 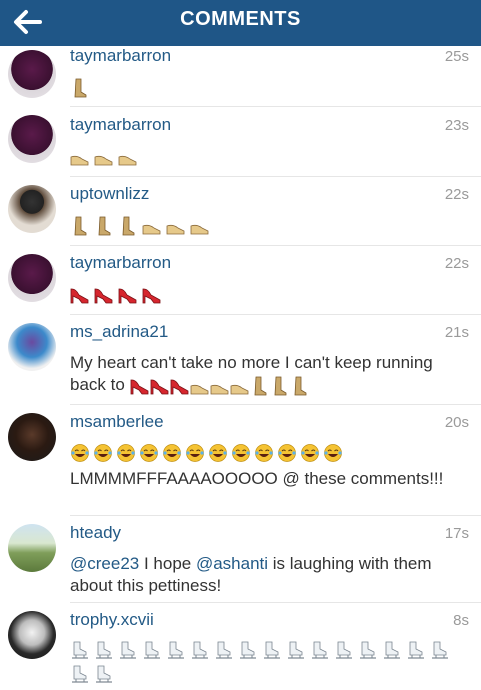 What do you see at coordinates (95, 533) in the screenshot?
I see `username-link: hteady` at bounding box center [95, 533].